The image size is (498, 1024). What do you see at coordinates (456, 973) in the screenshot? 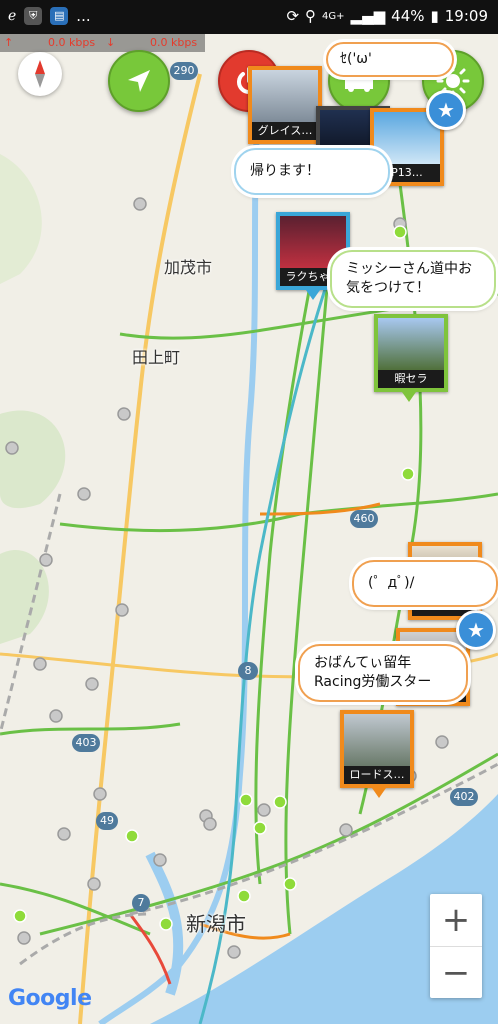
I see `zoom-out-button: −` at bounding box center [456, 973].